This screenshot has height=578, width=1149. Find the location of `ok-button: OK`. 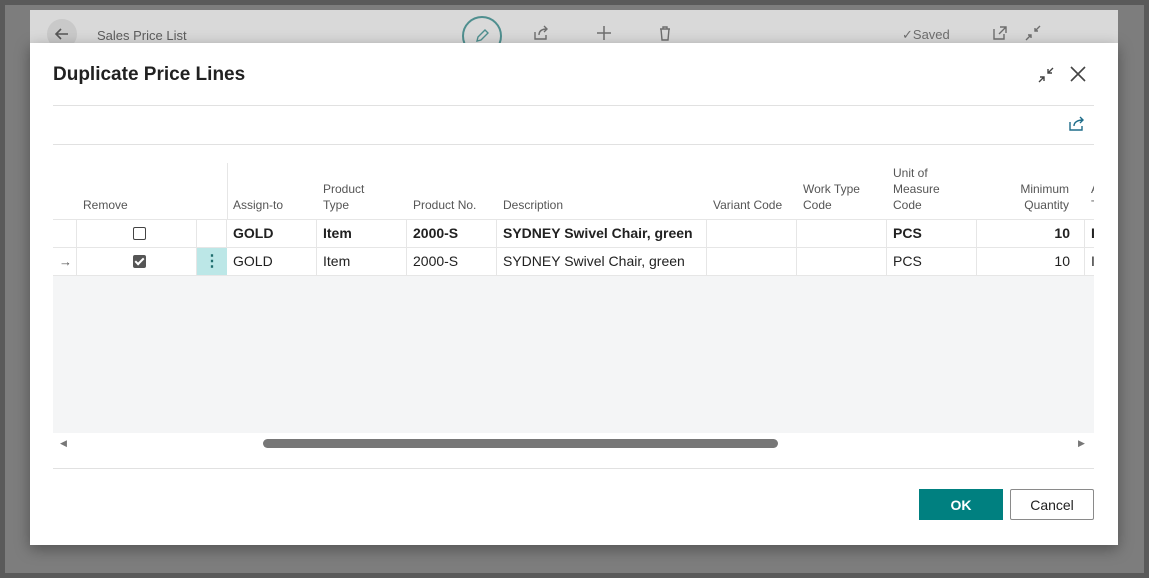

ok-button: OK is located at coordinates (961, 504).